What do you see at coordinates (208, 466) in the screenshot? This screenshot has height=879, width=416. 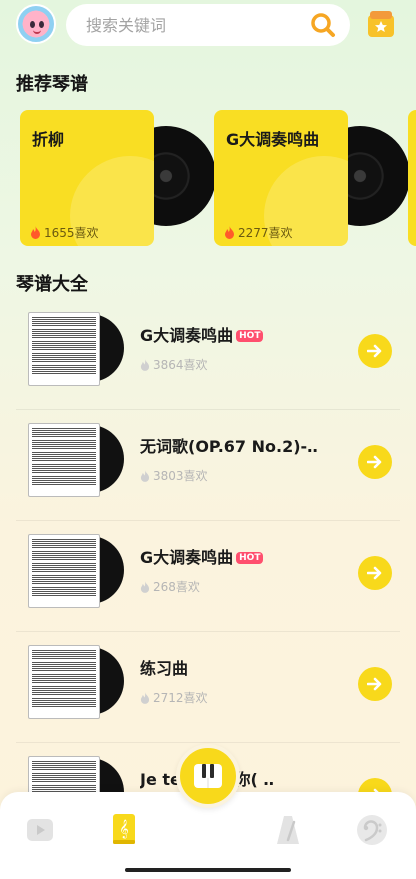 I see `list-item: 无词歌(OP.67 No.2)-‥ 3803喜欢` at bounding box center [208, 466].